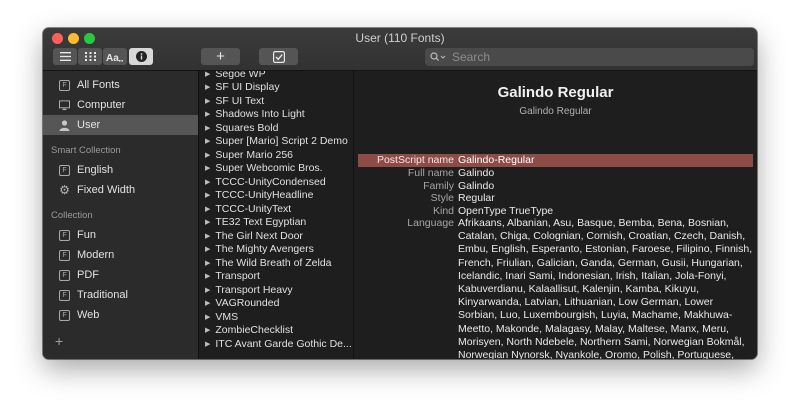 This screenshot has height=416, width=800. Describe the element at coordinates (506, 210) in the screenshot. I see `info-value: OpenType TrueType` at that location.